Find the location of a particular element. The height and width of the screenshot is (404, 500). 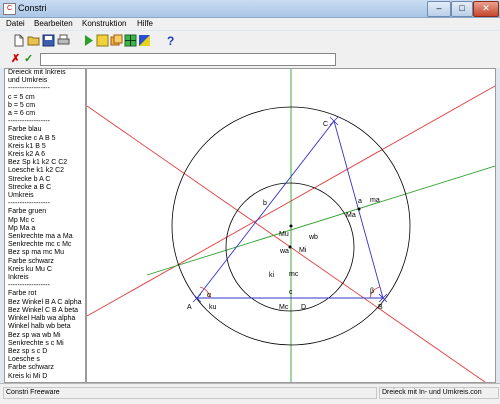

script-line: Kreis k1 B 5 is located at coordinates (45, 147).